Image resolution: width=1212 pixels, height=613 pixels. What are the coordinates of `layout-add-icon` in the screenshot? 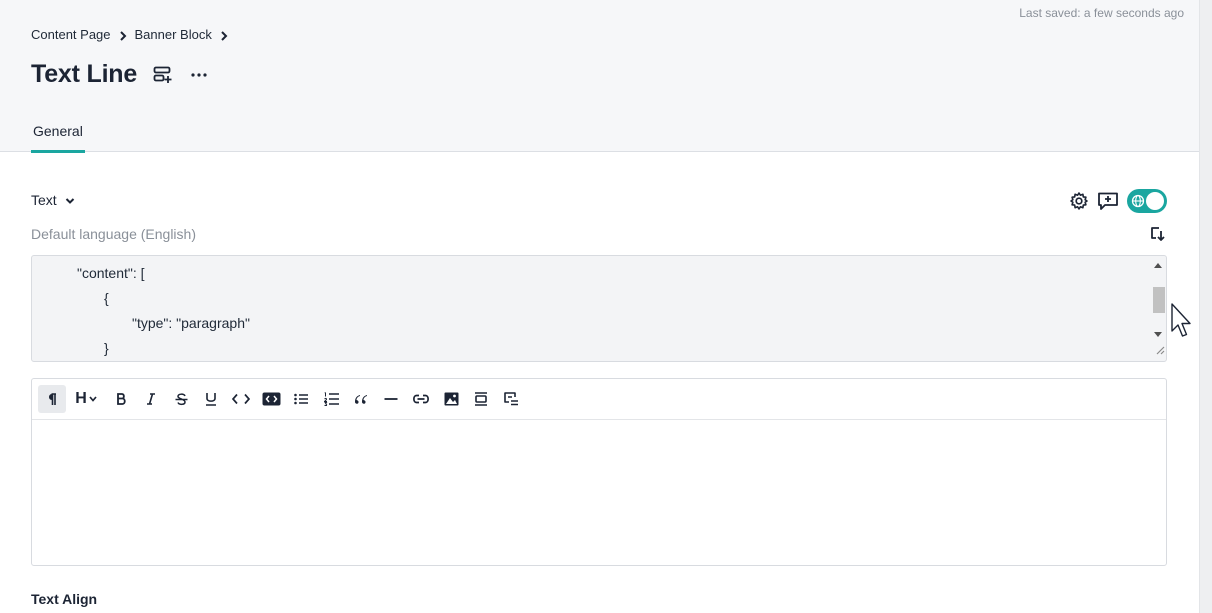 It's located at (163, 75).